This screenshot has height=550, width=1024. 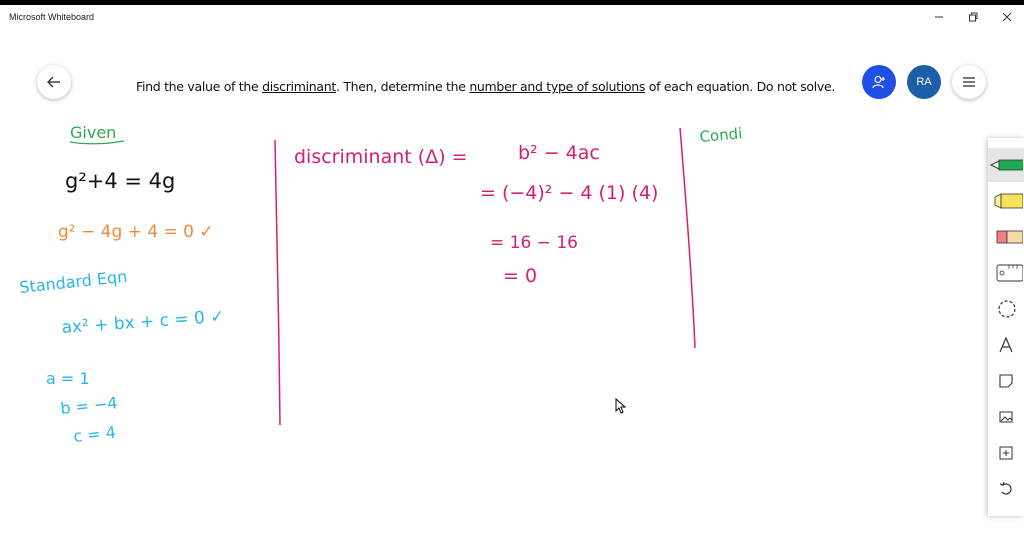 I want to click on standard-equation: ax² + bx + c = 0 ✓, so click(x=143, y=322).